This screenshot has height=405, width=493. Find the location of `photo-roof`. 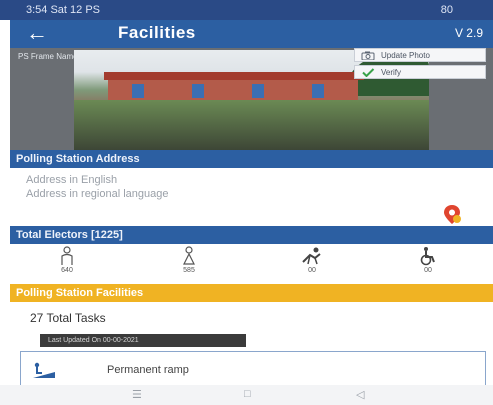

photo-roof is located at coordinates (234, 76).